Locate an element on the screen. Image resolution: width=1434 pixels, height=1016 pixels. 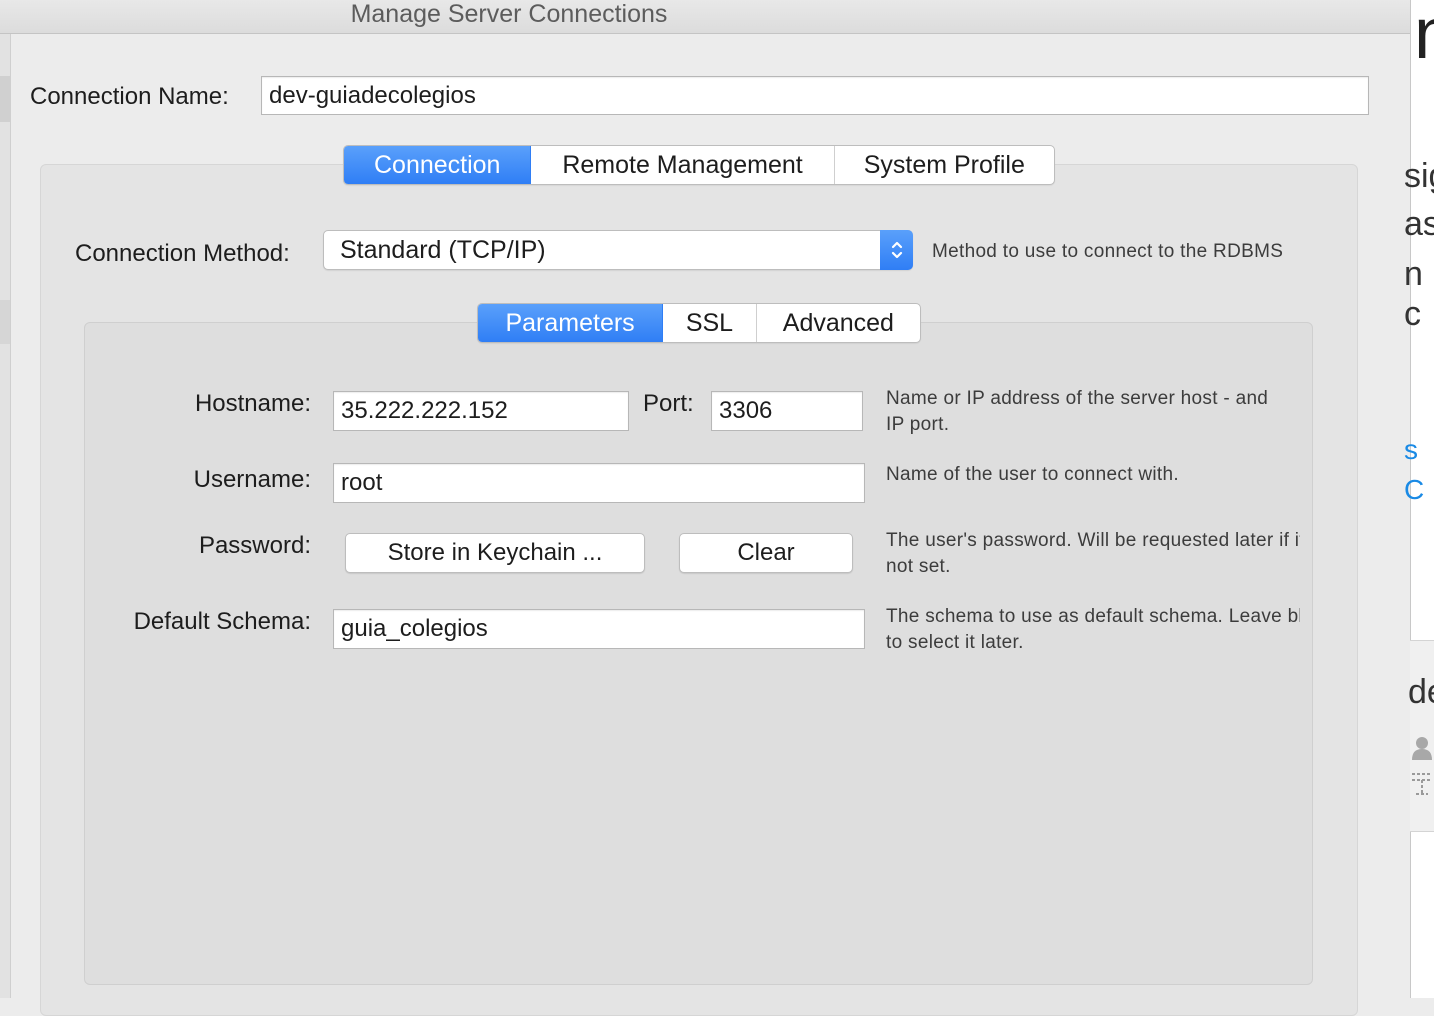
default-schema-input: guia_colegios is located at coordinates (599, 629).